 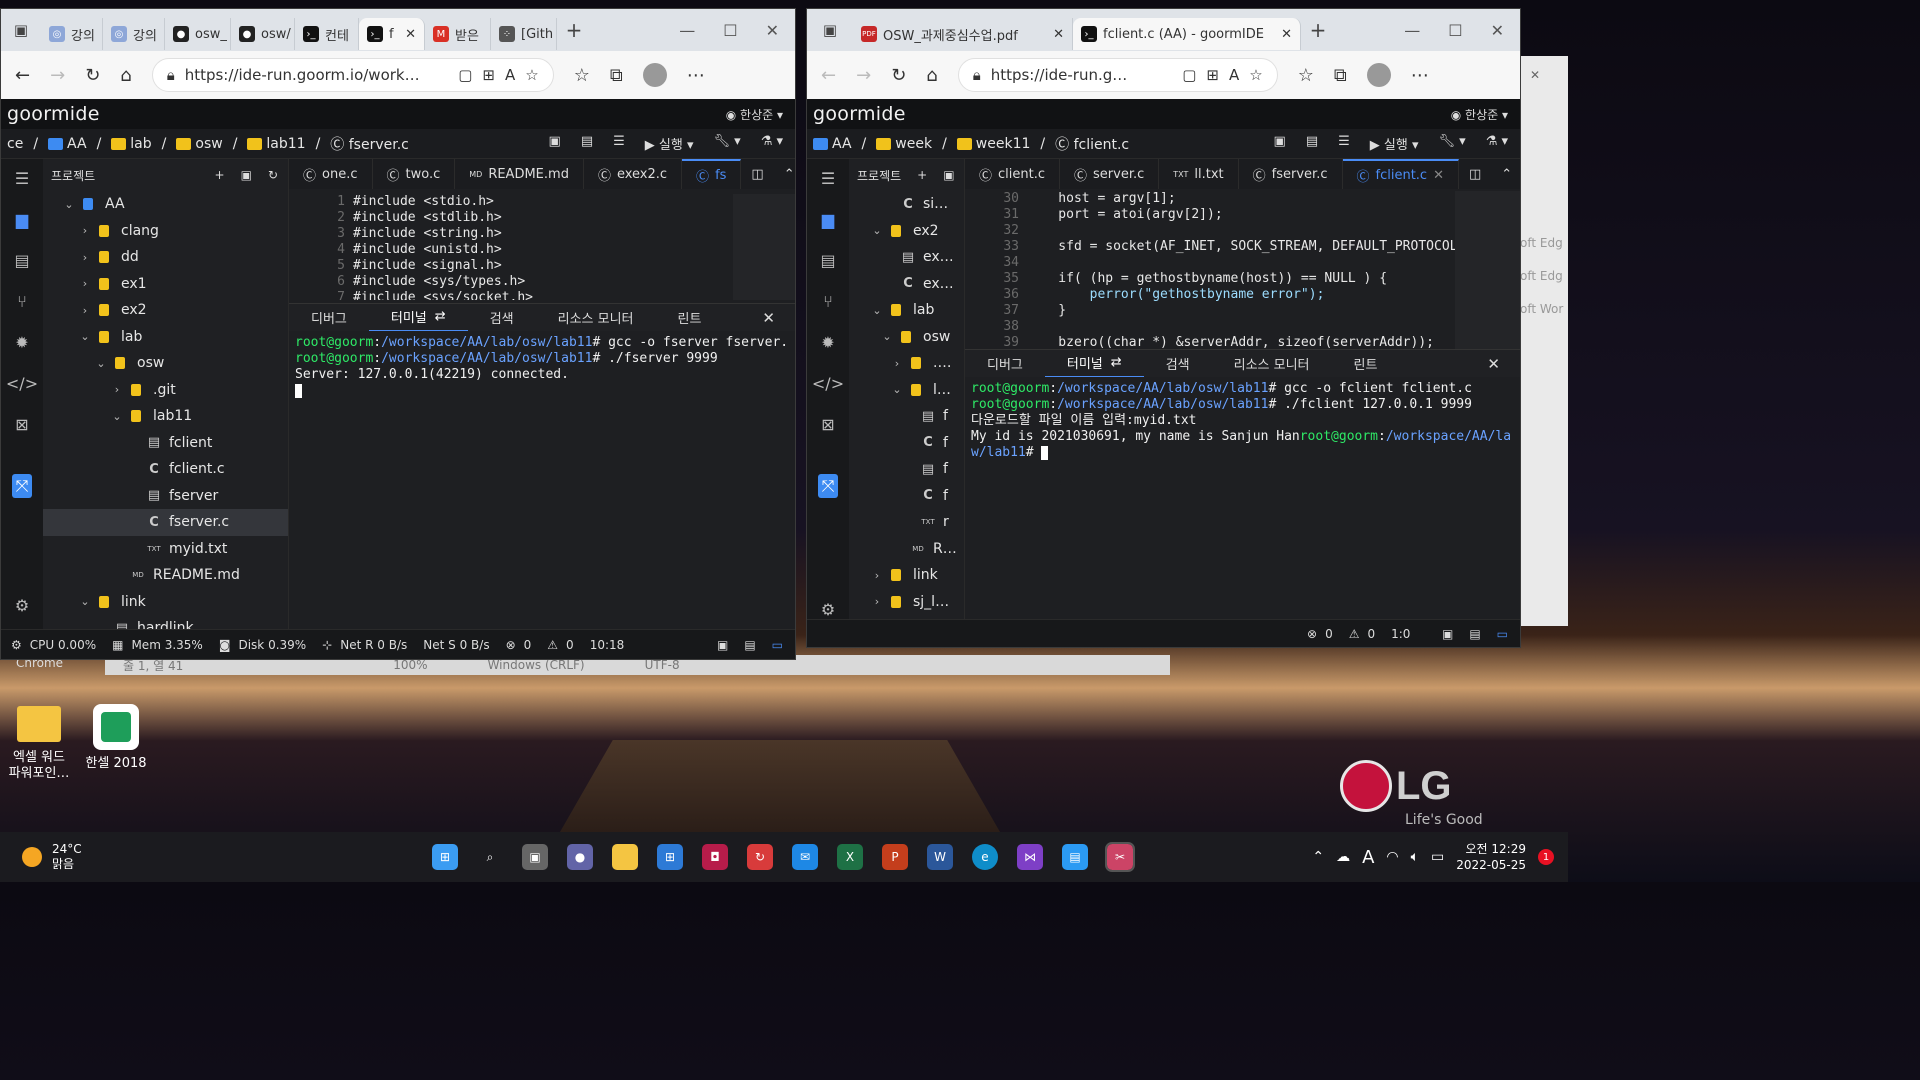 What do you see at coordinates (1400, 174) in the screenshot?
I see `editor-tab-active: Ⓒfclient.c ✕` at bounding box center [1400, 174].